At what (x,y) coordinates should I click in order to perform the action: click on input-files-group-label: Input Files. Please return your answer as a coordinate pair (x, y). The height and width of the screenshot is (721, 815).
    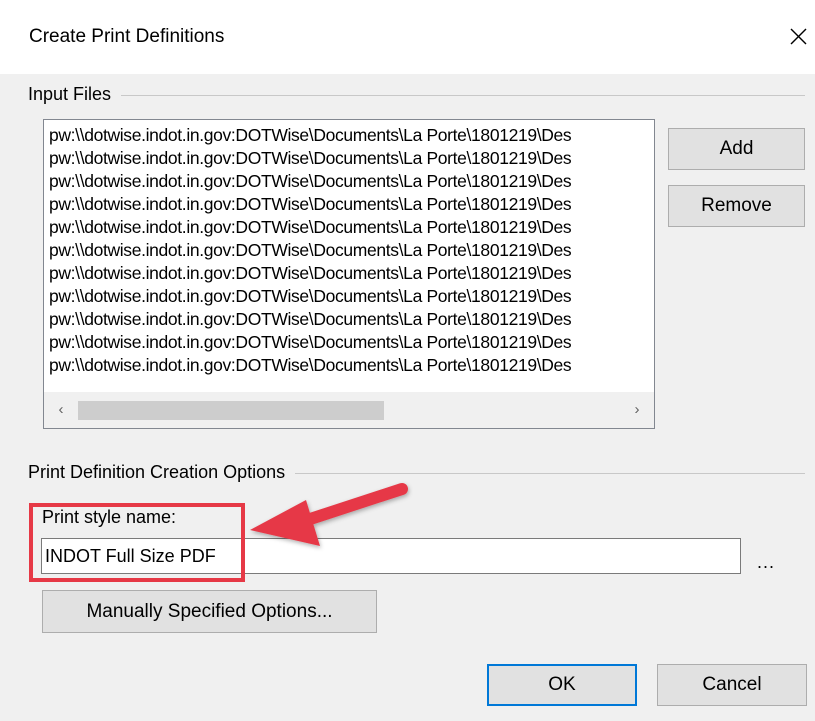
    Looking at the image, I should click on (75, 94).